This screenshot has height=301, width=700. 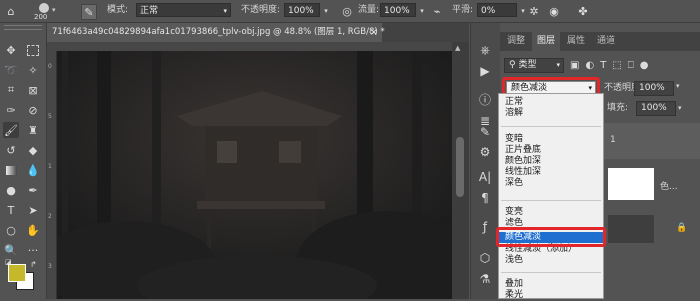 I want to click on layer-opacity-input: 100%, so click(x=654, y=88).